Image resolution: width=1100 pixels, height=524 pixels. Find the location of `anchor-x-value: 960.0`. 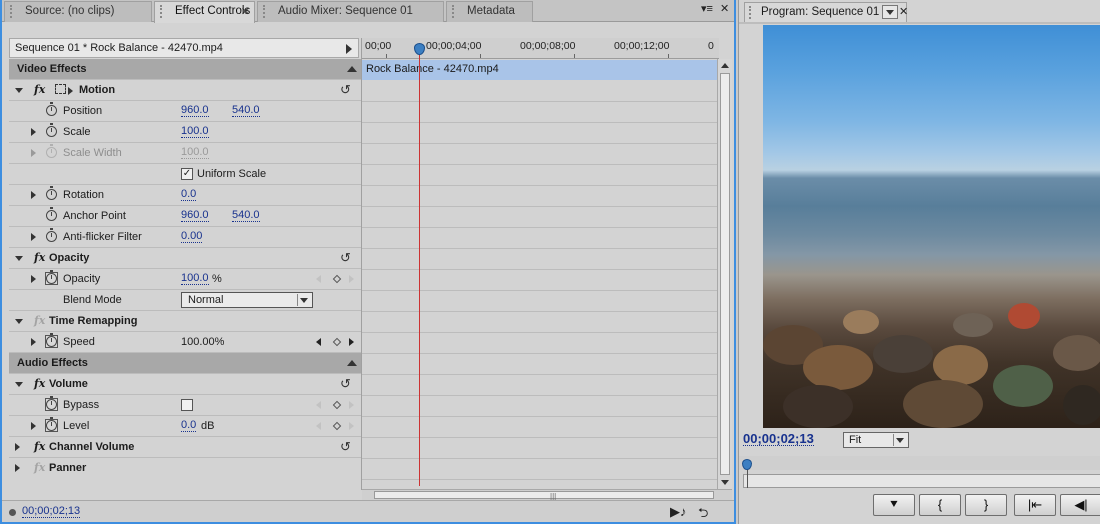

anchor-x-value: 960.0 is located at coordinates (195, 216).